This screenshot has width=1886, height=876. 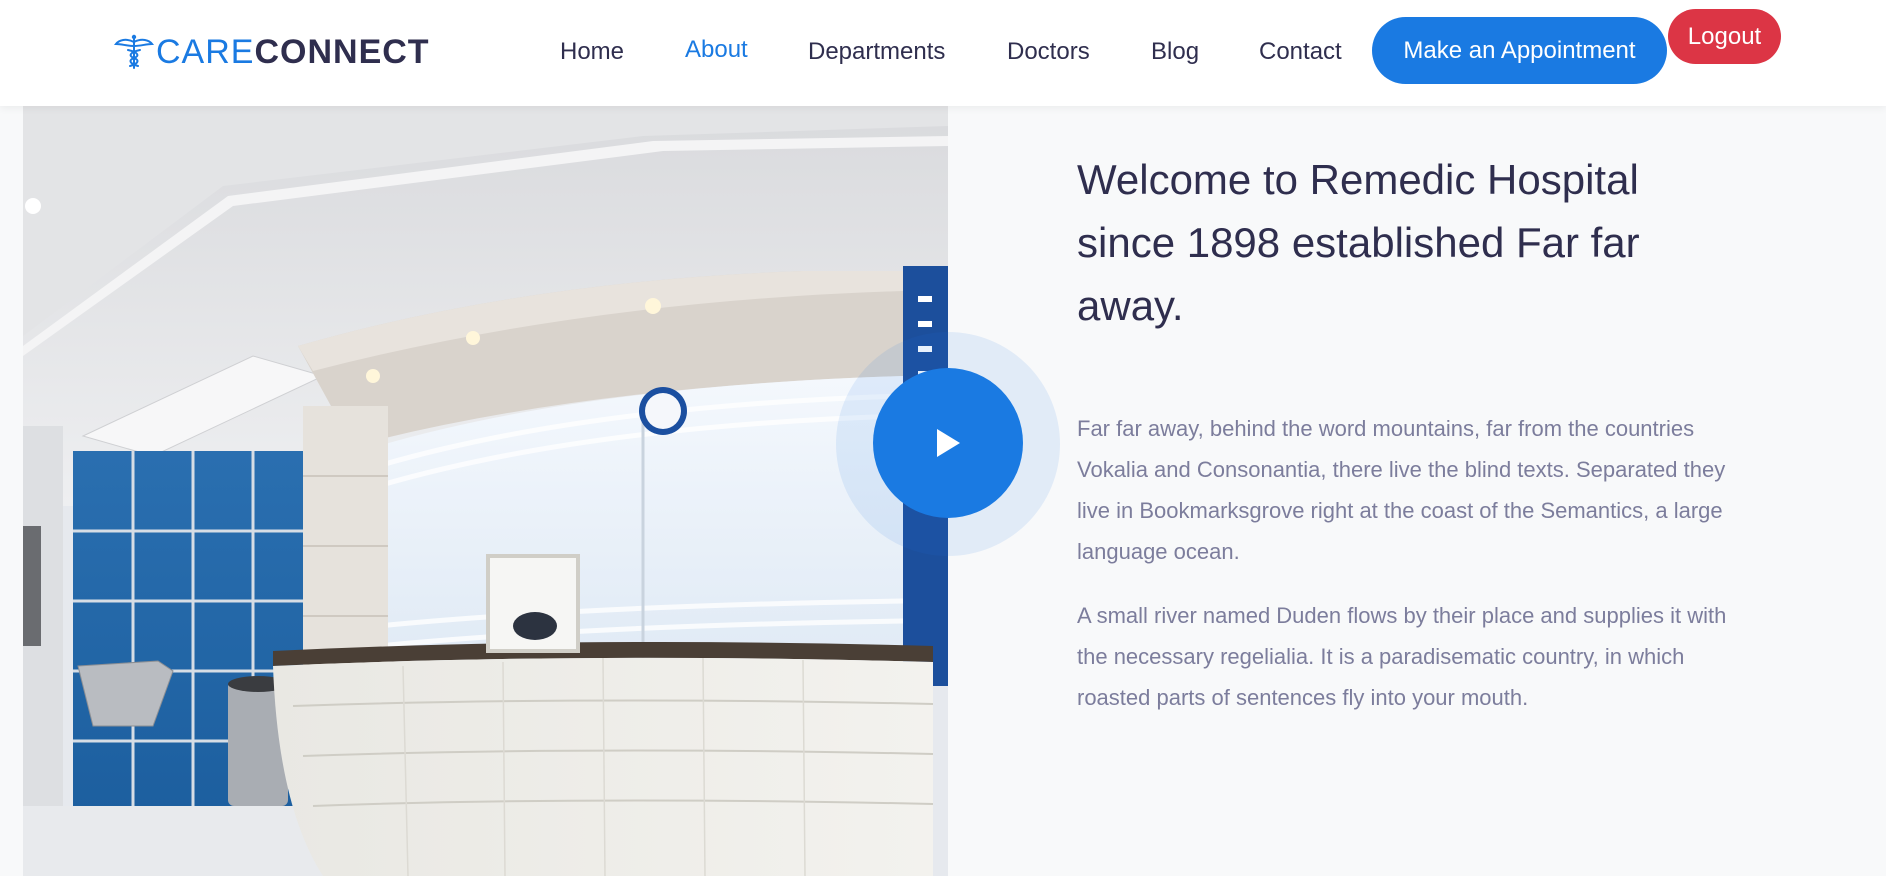 What do you see at coordinates (134, 51) in the screenshot?
I see `caduceus-icon` at bounding box center [134, 51].